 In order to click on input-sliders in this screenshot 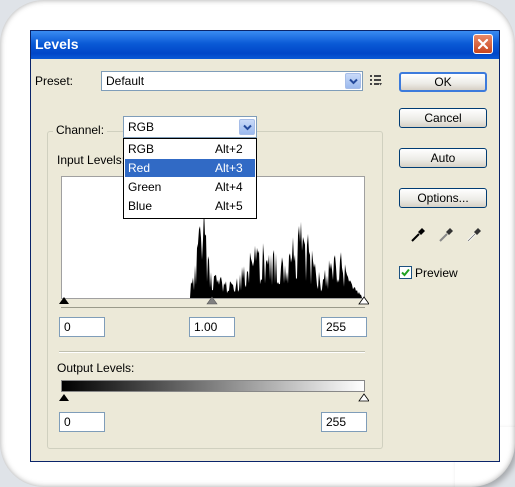, I will do `click(214, 300)`.